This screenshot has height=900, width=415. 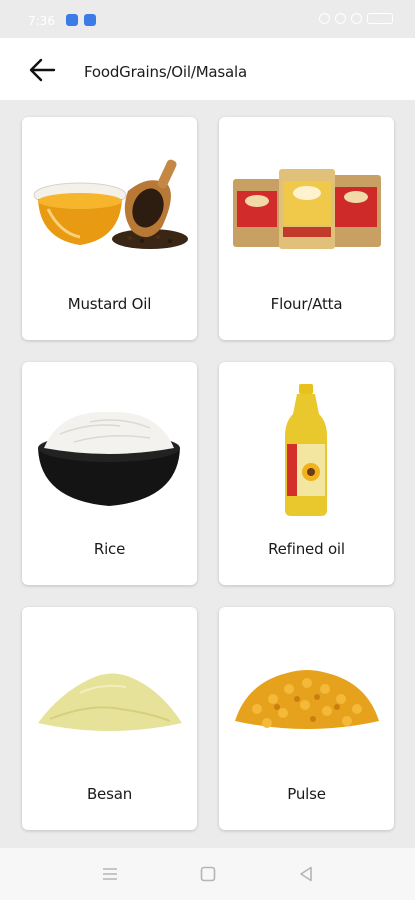 I want to click on alarm-icon, so click(x=324, y=18).